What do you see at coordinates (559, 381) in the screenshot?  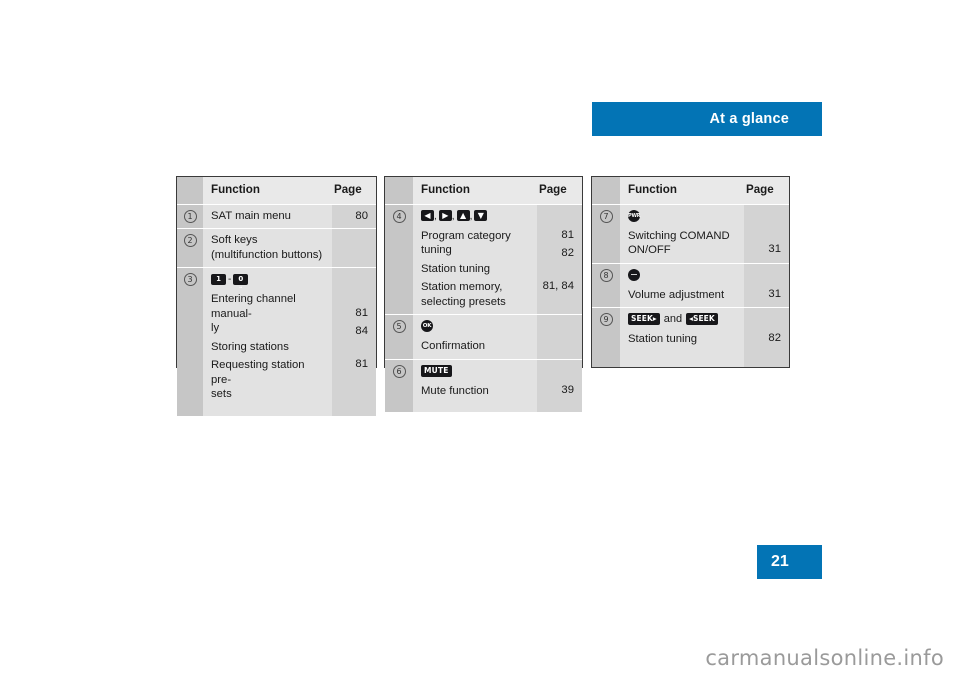 I see `page-cell: 39` at bounding box center [559, 381].